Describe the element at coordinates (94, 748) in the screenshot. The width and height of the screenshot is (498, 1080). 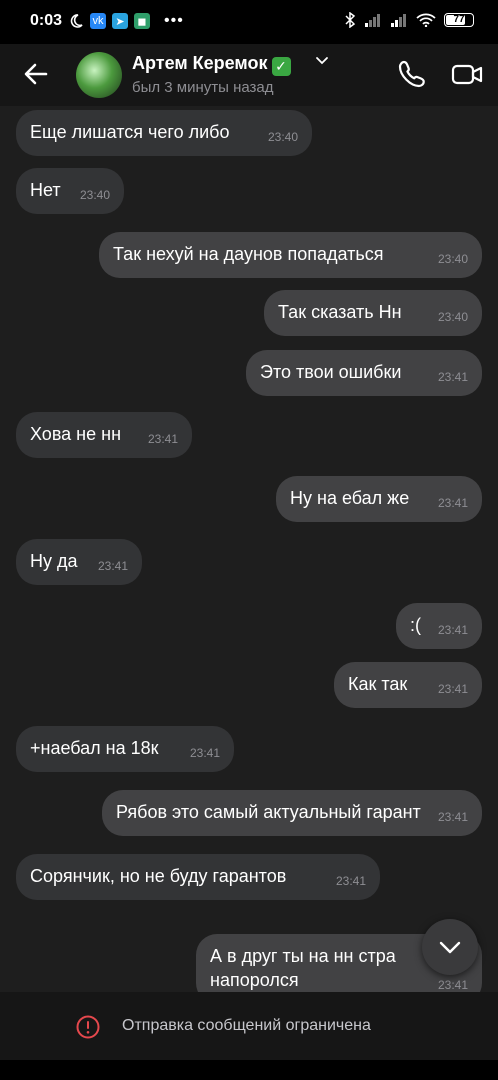
I see `message-text: +наебал на 18к` at that location.